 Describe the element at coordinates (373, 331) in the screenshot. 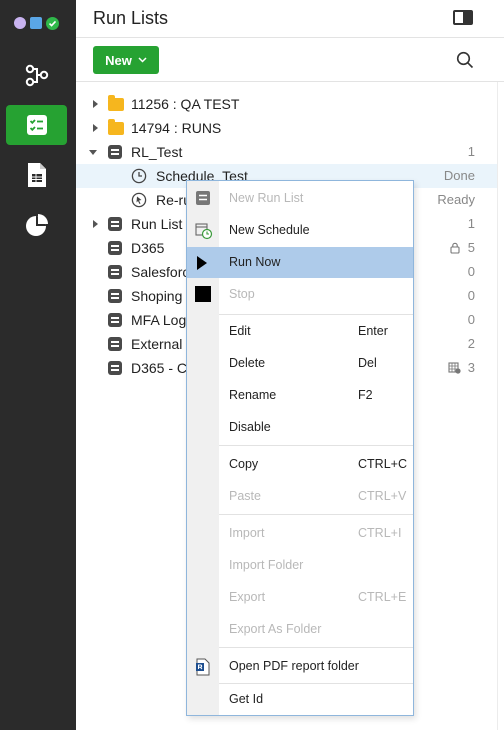

I see `menu-item-shortcut: Enter` at that location.